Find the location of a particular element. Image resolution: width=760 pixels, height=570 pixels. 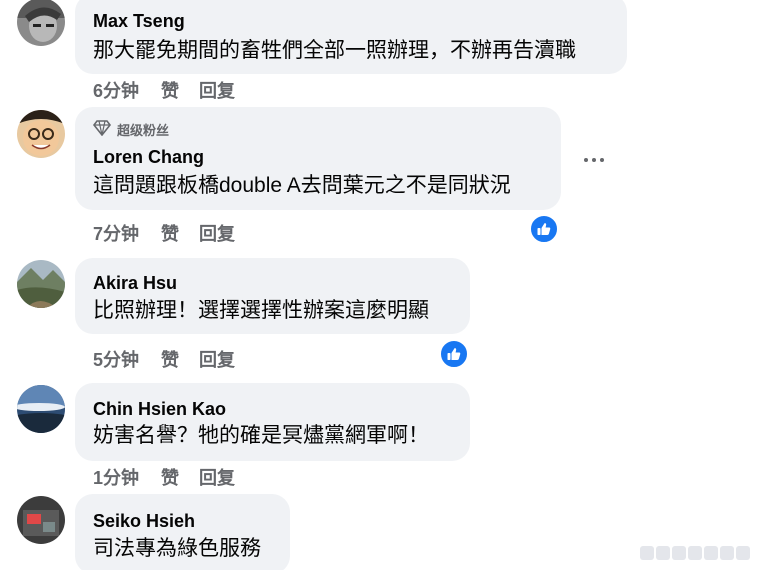

comment-bubble: Seiko Hsieh 司法專為綠色服務 is located at coordinates (182, 532).